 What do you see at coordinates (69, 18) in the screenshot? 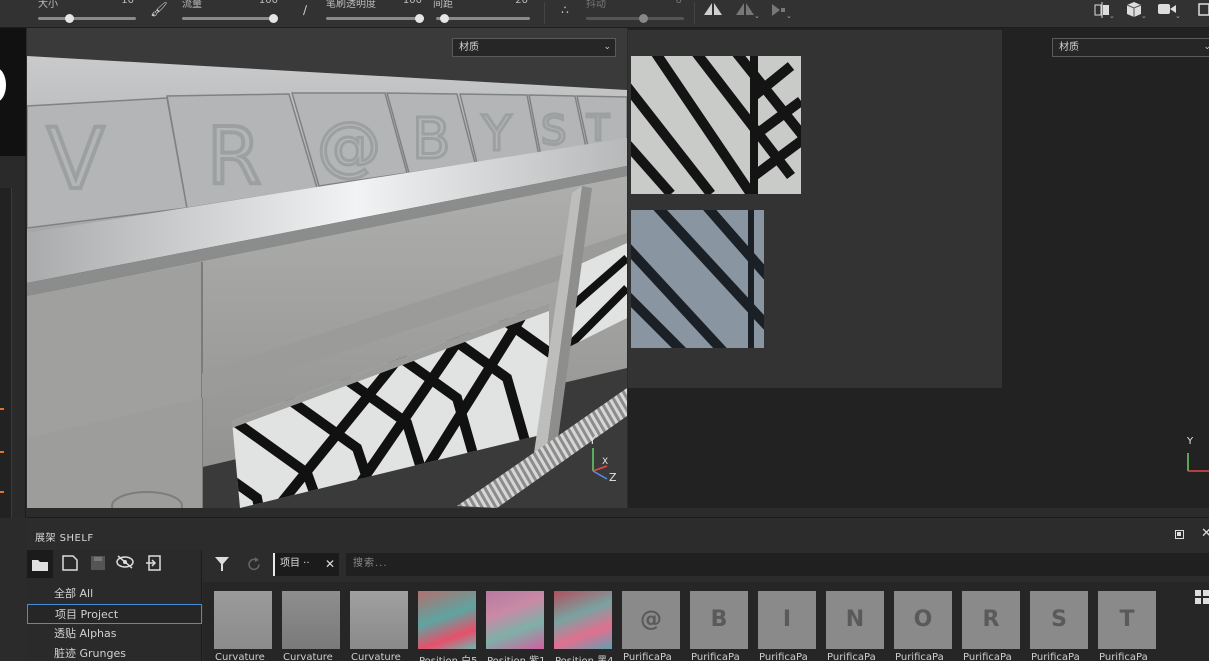
I see `size-slider-knob` at bounding box center [69, 18].